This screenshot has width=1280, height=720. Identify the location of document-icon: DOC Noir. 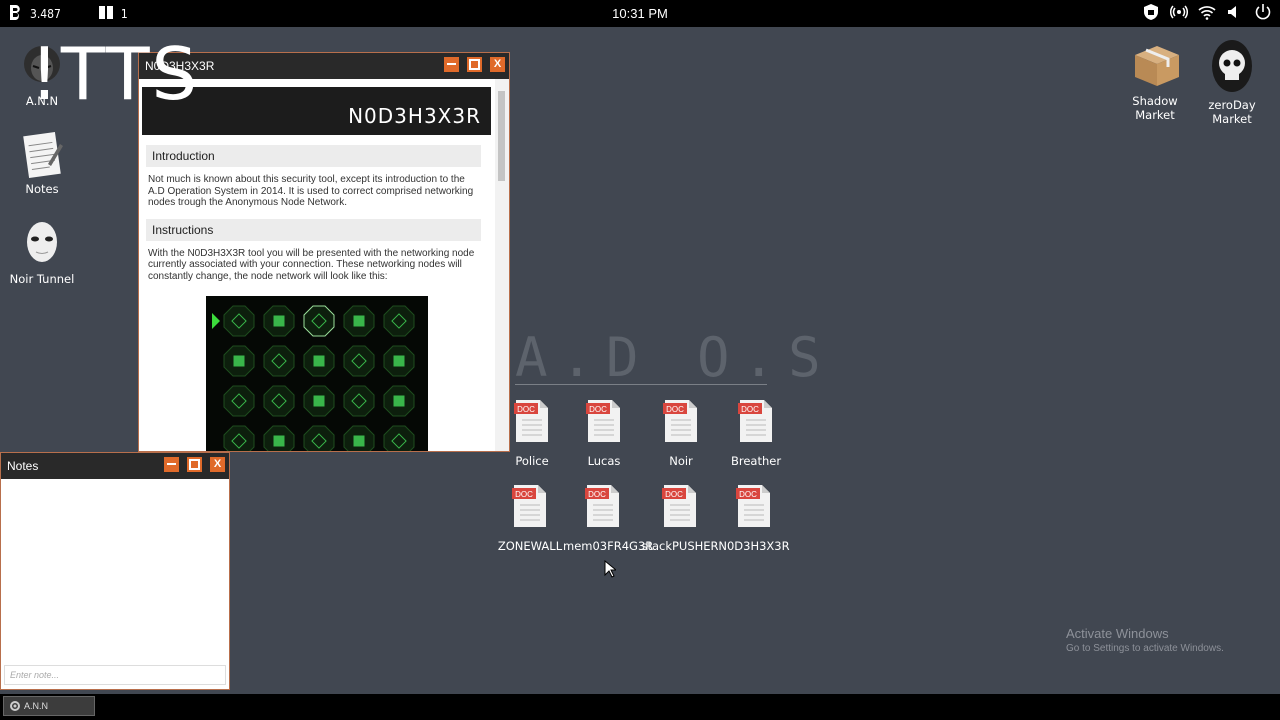
(681, 433).